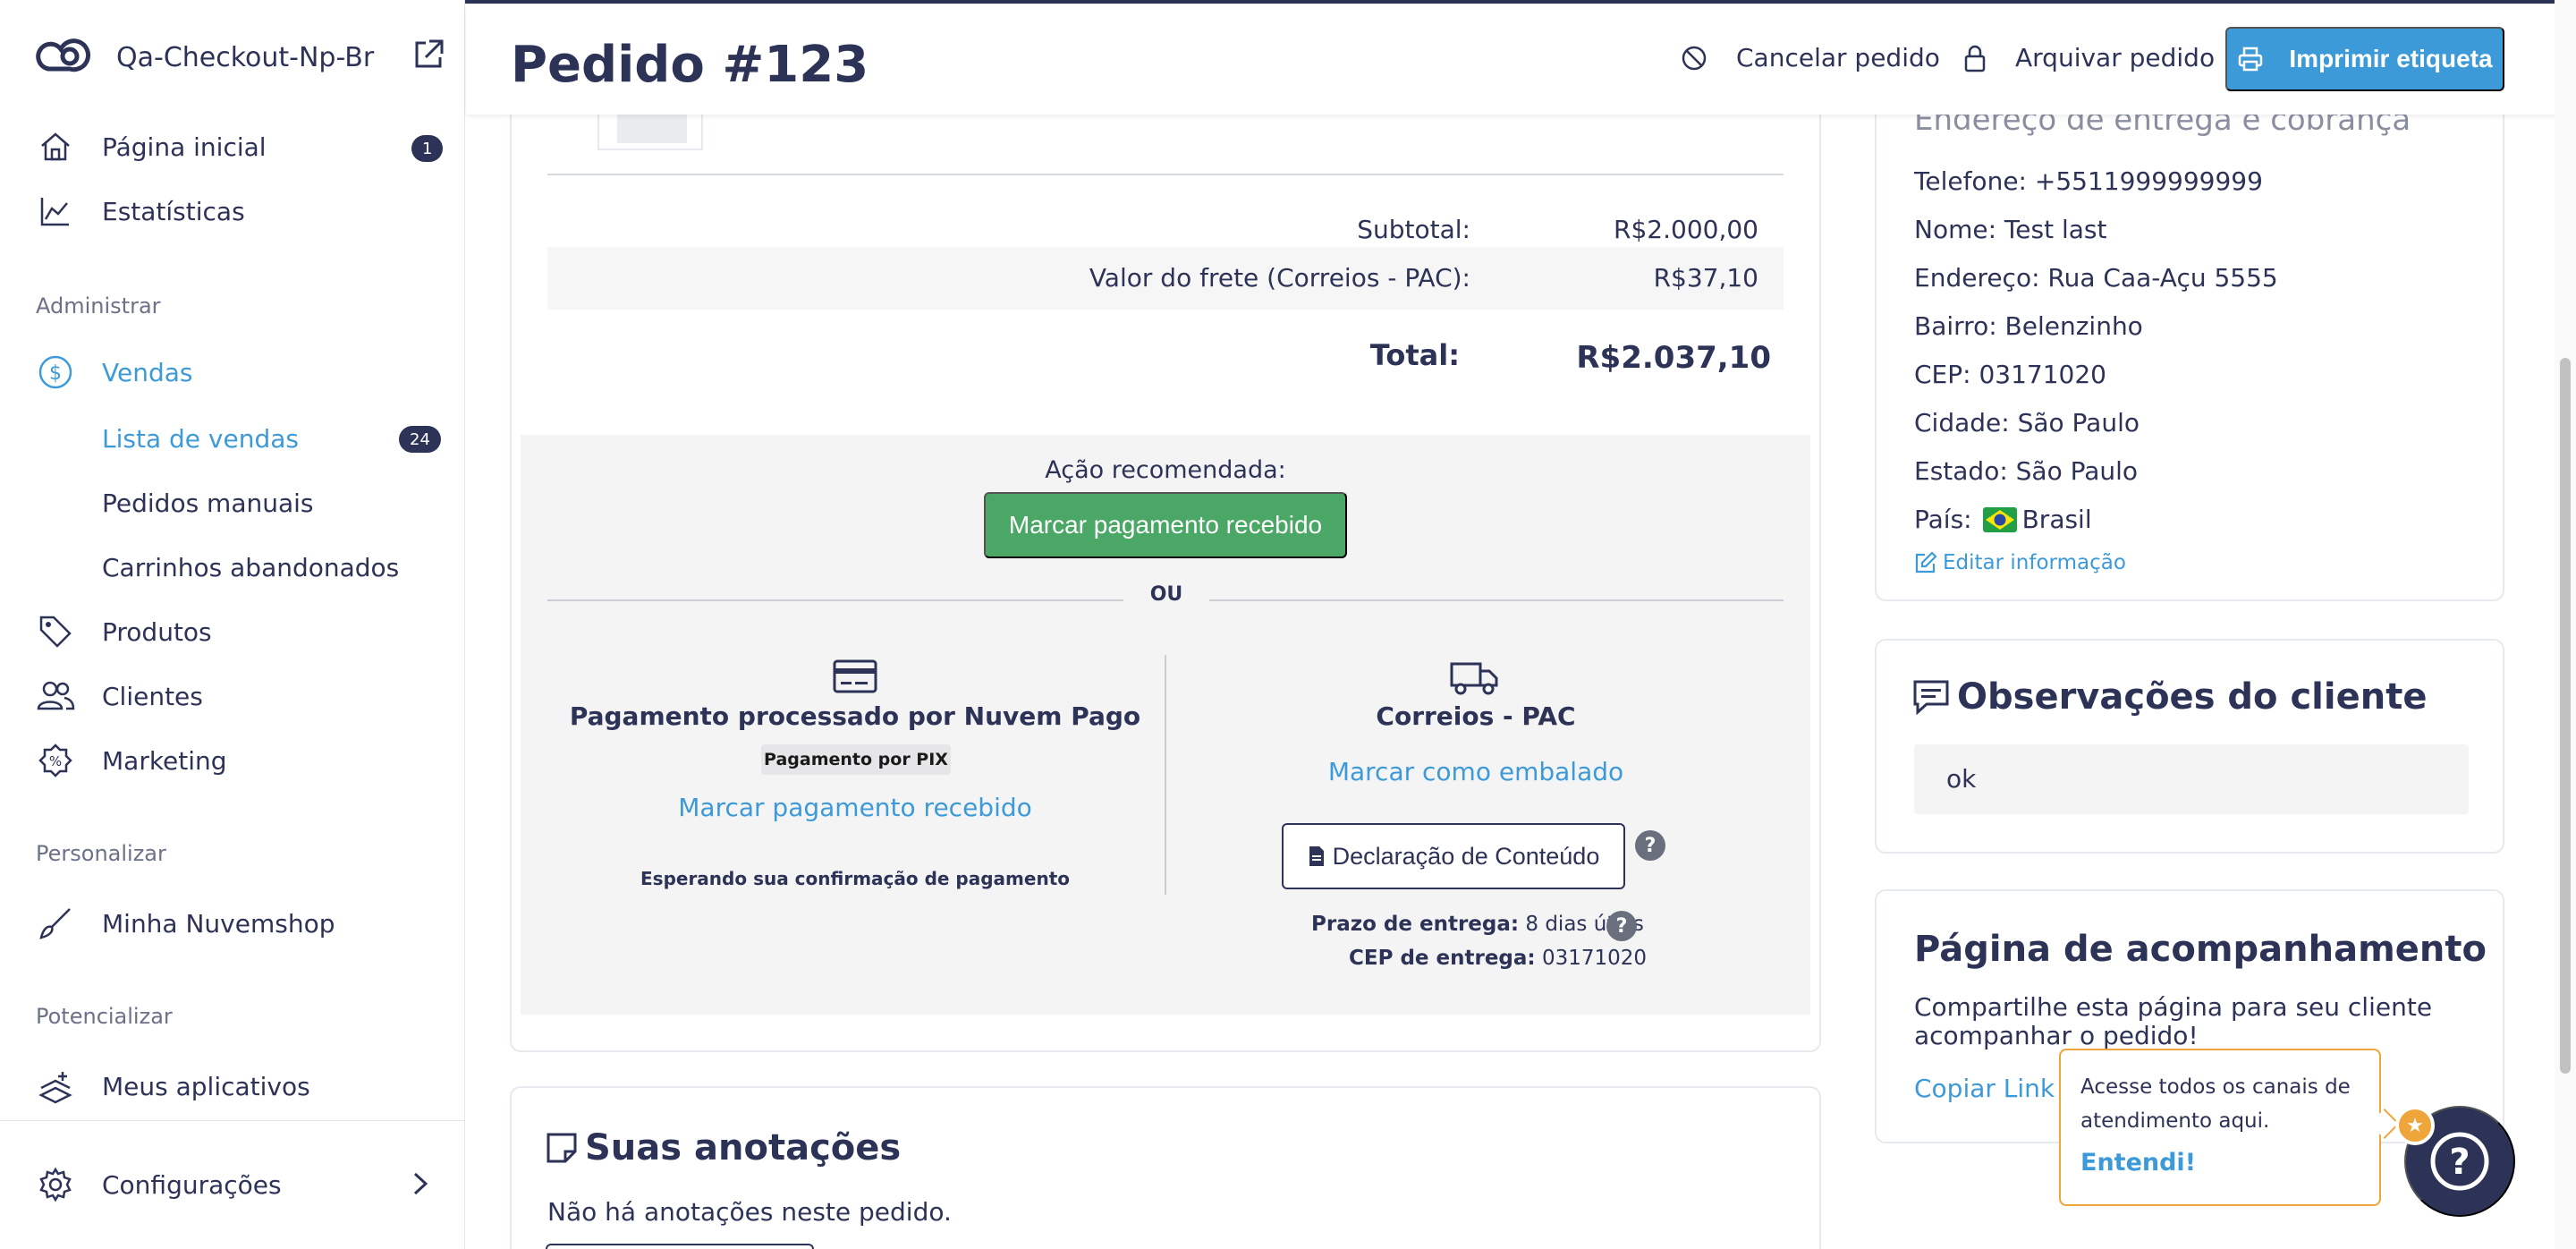 This screenshot has width=2576, height=1249. What do you see at coordinates (1686, 230) in the screenshot?
I see `subtotal-value: R$2.000,00` at bounding box center [1686, 230].